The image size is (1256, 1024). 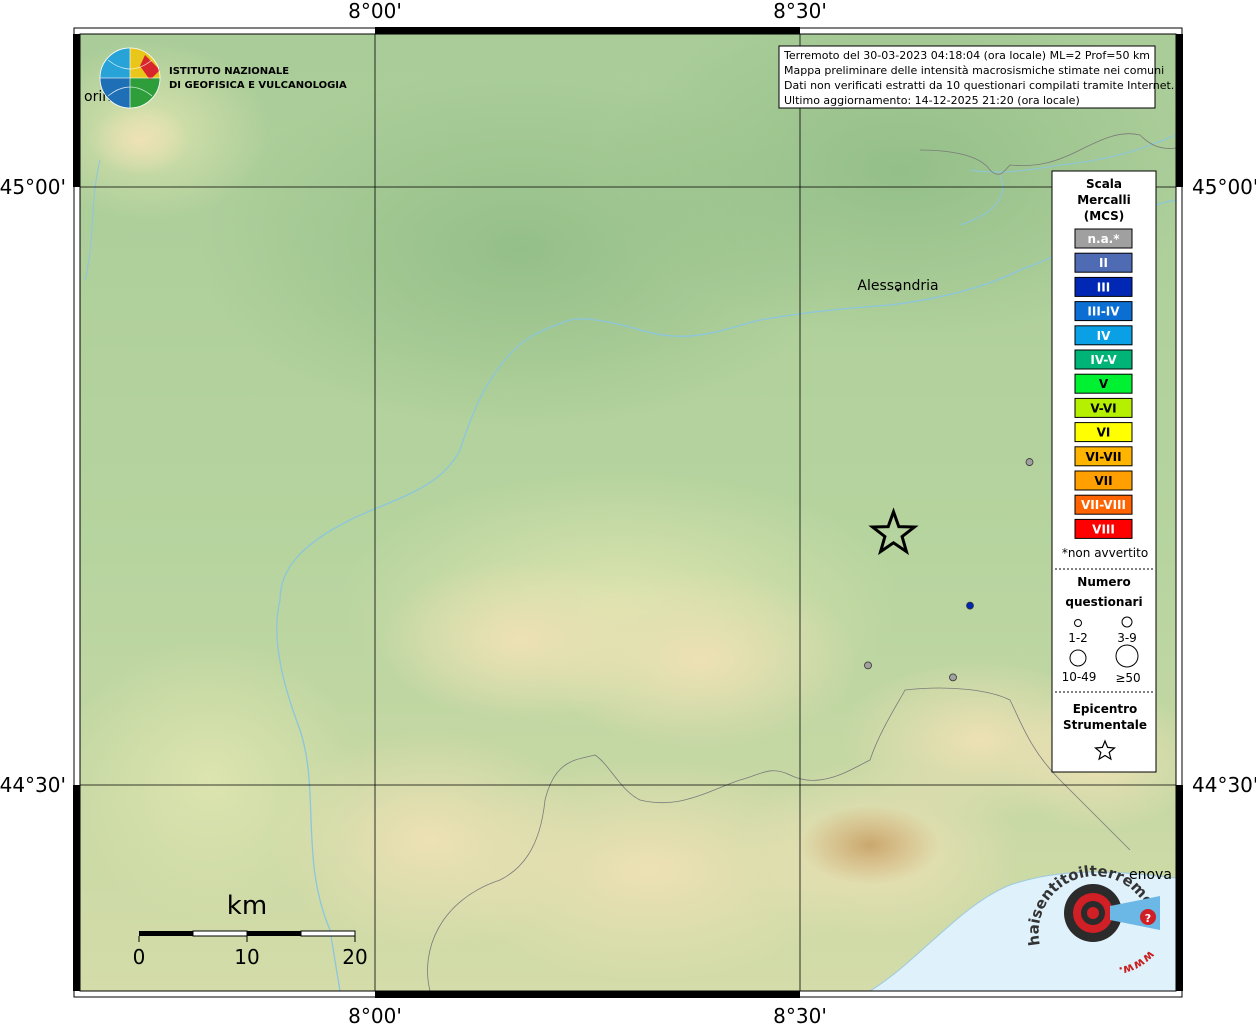 What do you see at coordinates (139, 957) in the screenshot?
I see `scale-tick-0: 0` at bounding box center [139, 957].